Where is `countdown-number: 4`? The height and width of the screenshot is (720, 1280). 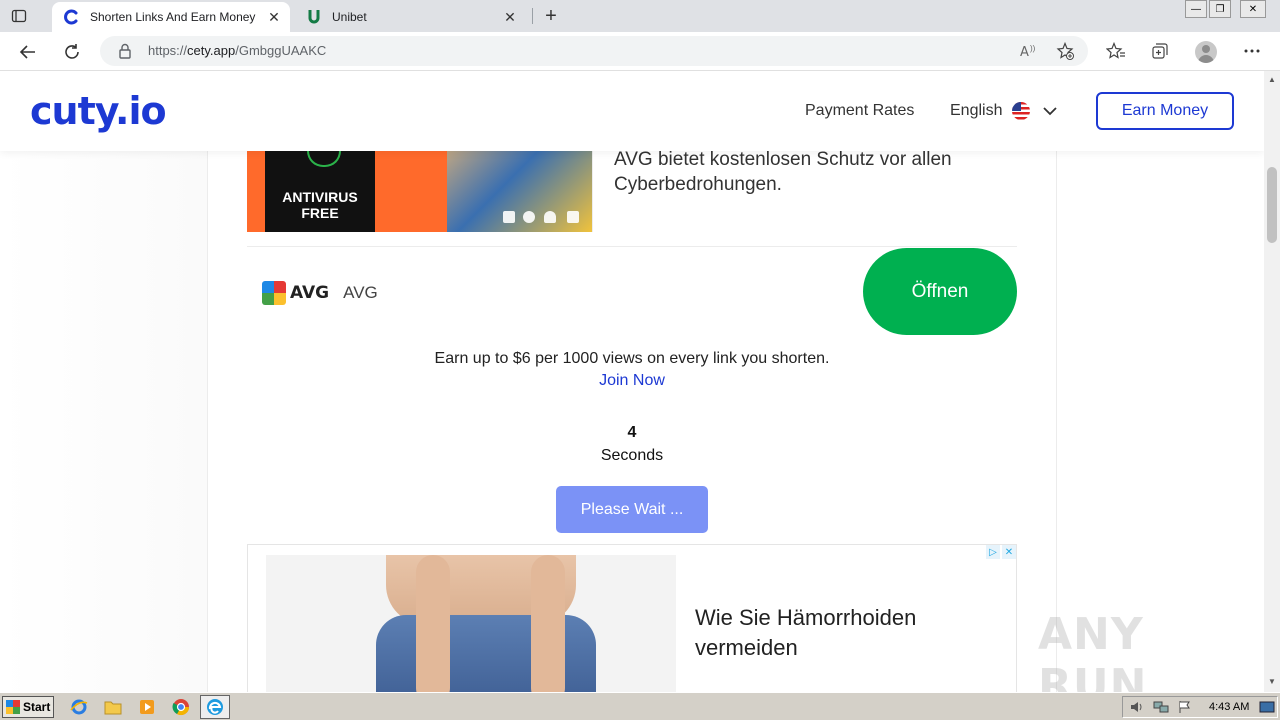 countdown-number: 4 is located at coordinates (632, 432).